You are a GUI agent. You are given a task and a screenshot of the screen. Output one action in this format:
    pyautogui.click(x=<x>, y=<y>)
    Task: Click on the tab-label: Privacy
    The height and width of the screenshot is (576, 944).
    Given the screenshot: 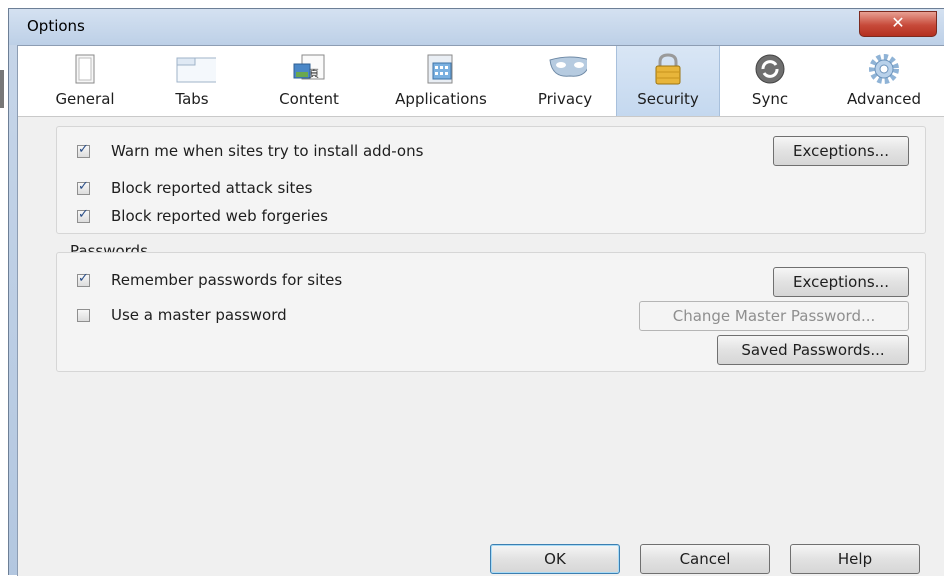 What is the action you would take?
    pyautogui.click(x=565, y=99)
    